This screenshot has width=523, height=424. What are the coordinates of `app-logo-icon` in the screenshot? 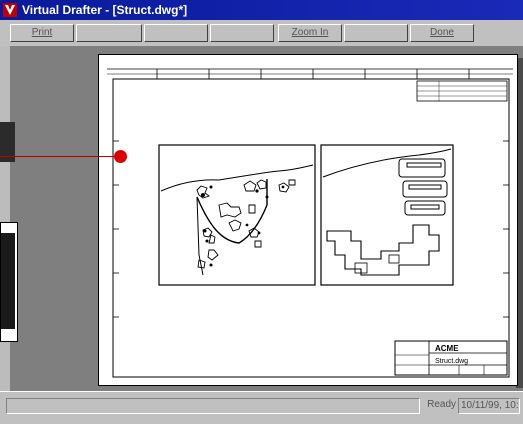 It's located at (10, 10).